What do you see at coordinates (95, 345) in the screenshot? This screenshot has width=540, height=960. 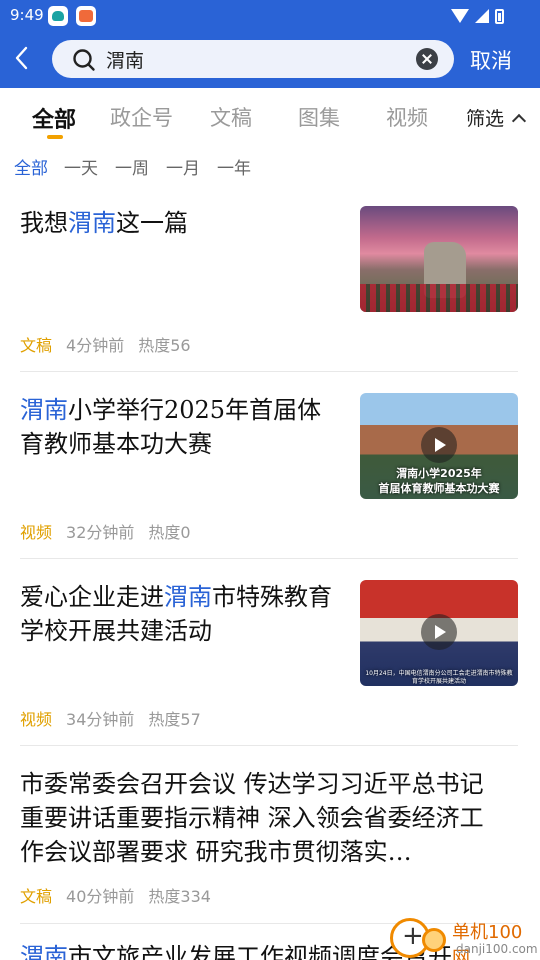 I see `result-time: 4分钟前` at bounding box center [95, 345].